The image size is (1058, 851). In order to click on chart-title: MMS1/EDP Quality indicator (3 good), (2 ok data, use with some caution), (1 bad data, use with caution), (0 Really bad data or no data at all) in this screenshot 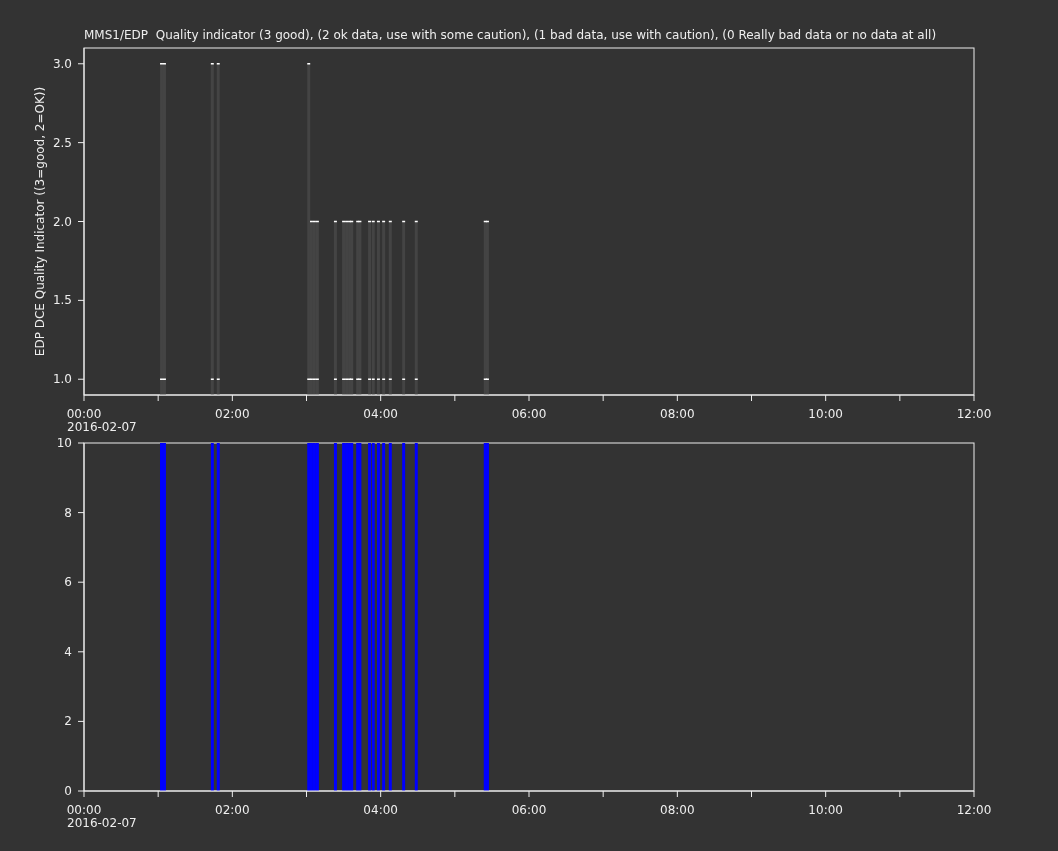, I will do `click(510, 35)`.